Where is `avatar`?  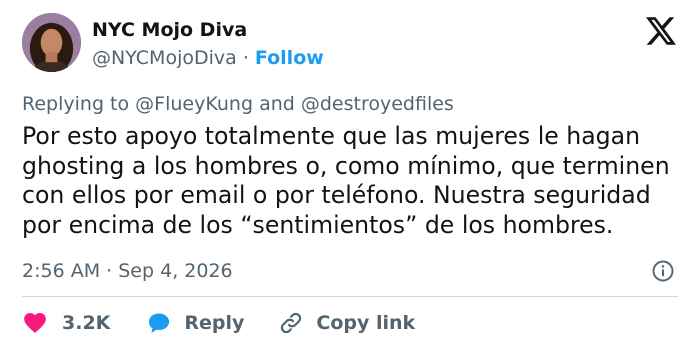 avatar is located at coordinates (51, 42).